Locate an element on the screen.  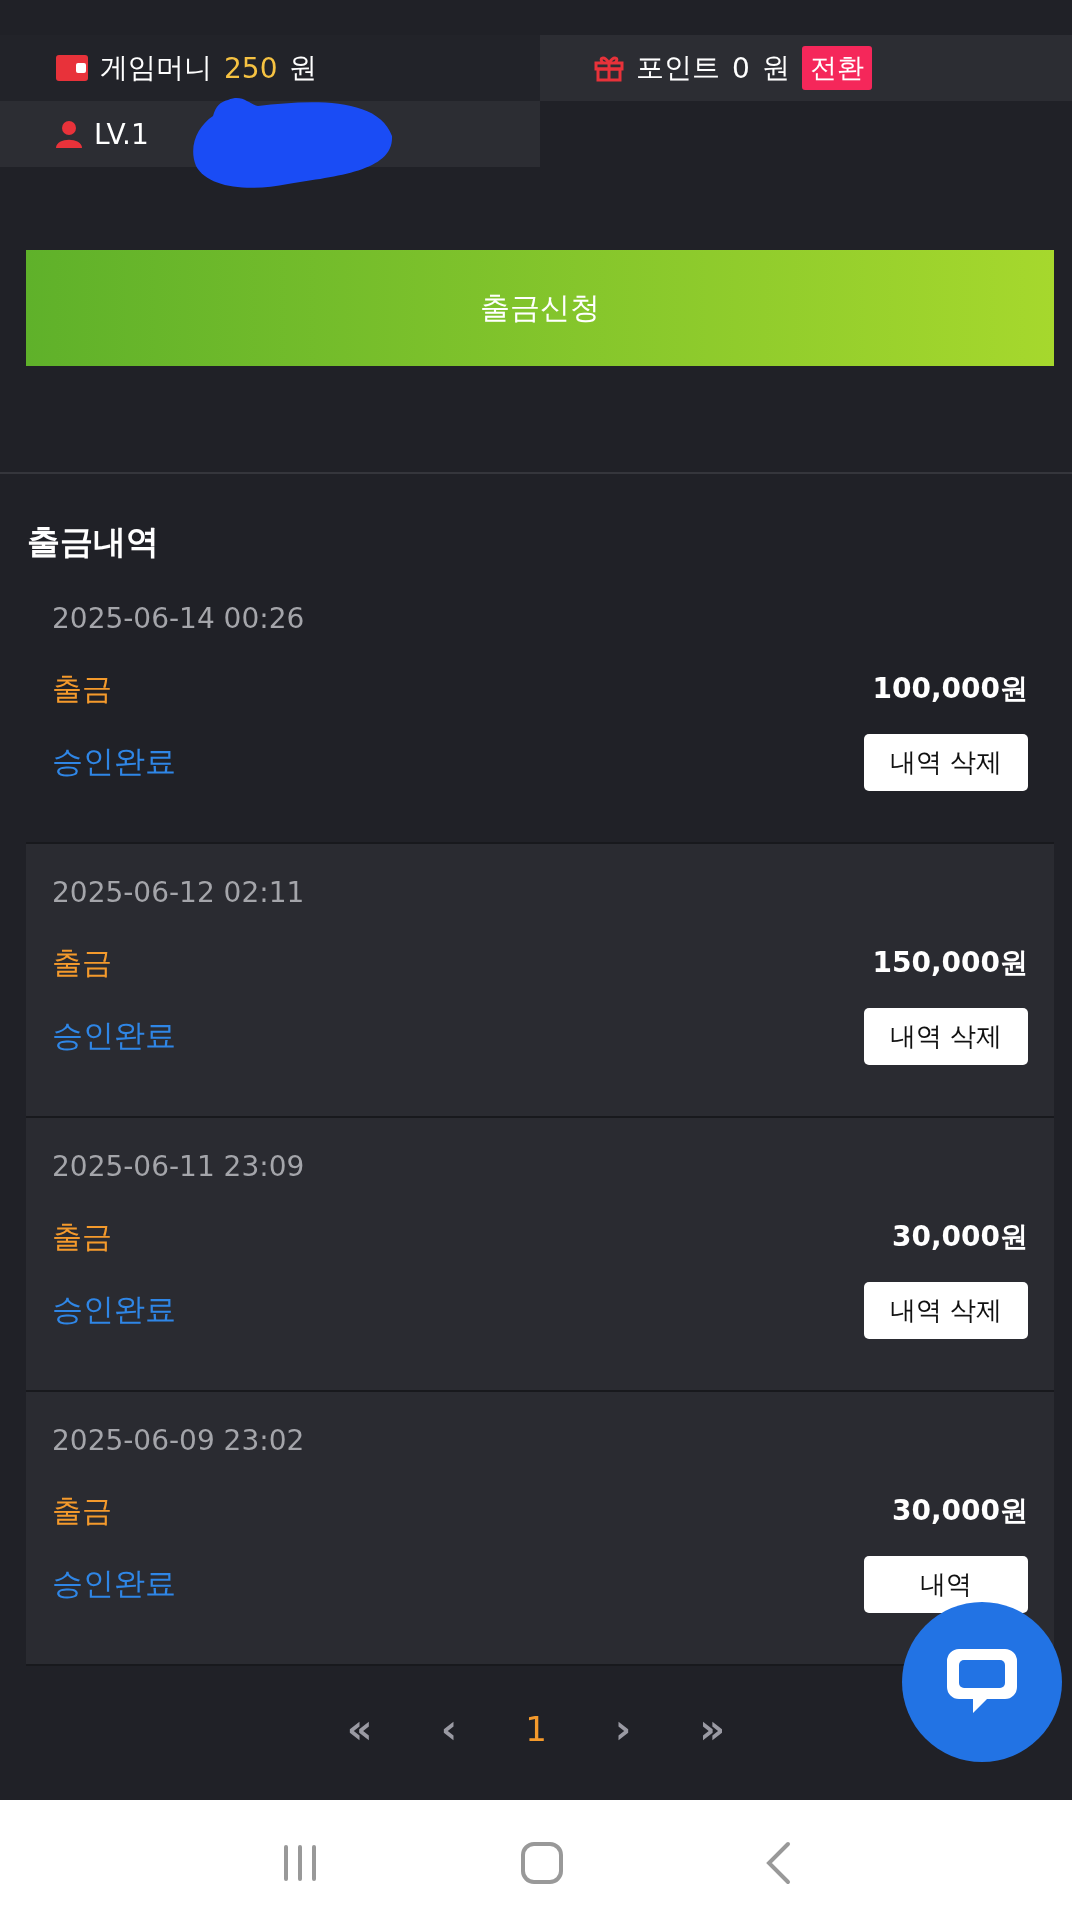
game-money-label: 게임머니 is located at coordinates (156, 68).